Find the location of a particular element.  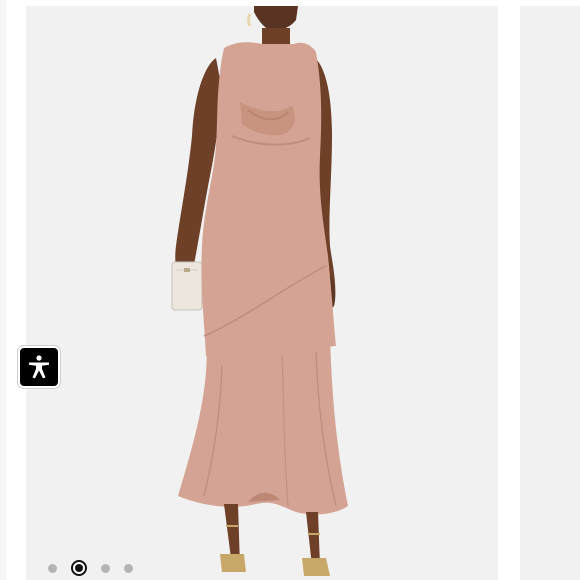

accessibility-button is located at coordinates (39, 367).